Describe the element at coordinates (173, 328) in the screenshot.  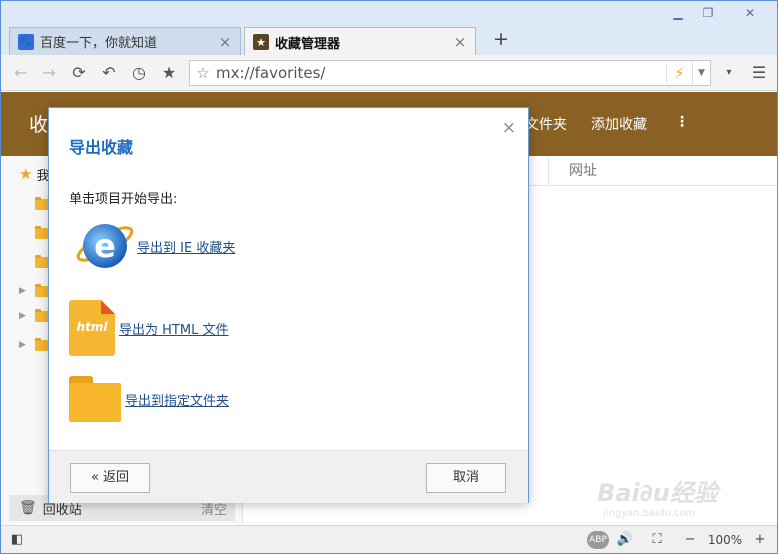
I see `export-html-link: 导出为 HTML 文件` at that location.